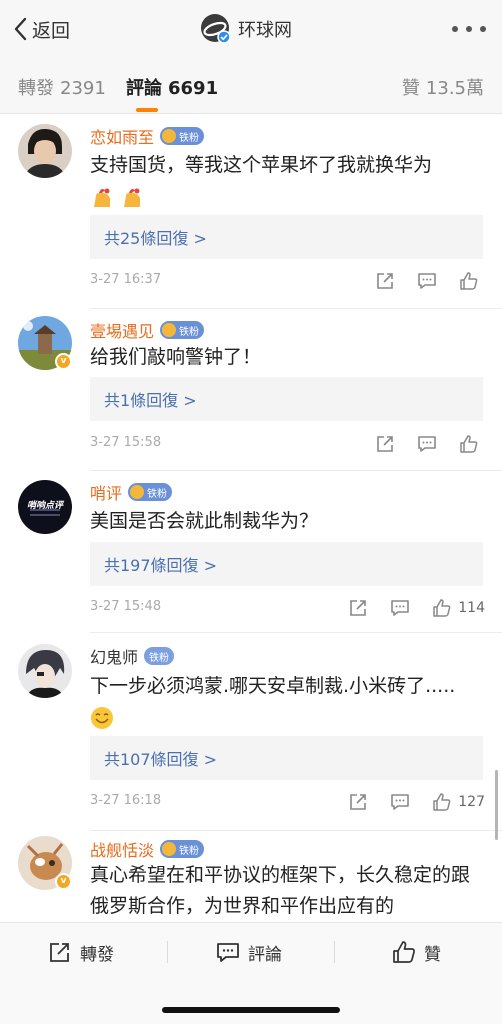 The height and width of the screenshot is (1024, 502). I want to click on comment-username: 恋如雨至, so click(122, 136).